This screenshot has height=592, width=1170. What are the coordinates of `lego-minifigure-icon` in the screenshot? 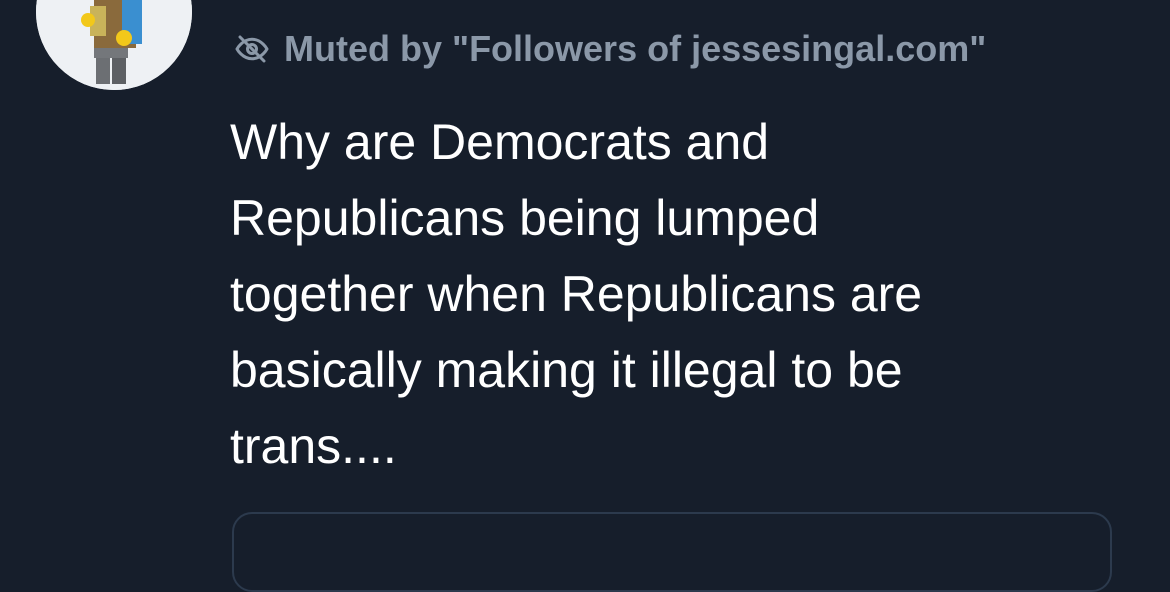 It's located at (114, 45).